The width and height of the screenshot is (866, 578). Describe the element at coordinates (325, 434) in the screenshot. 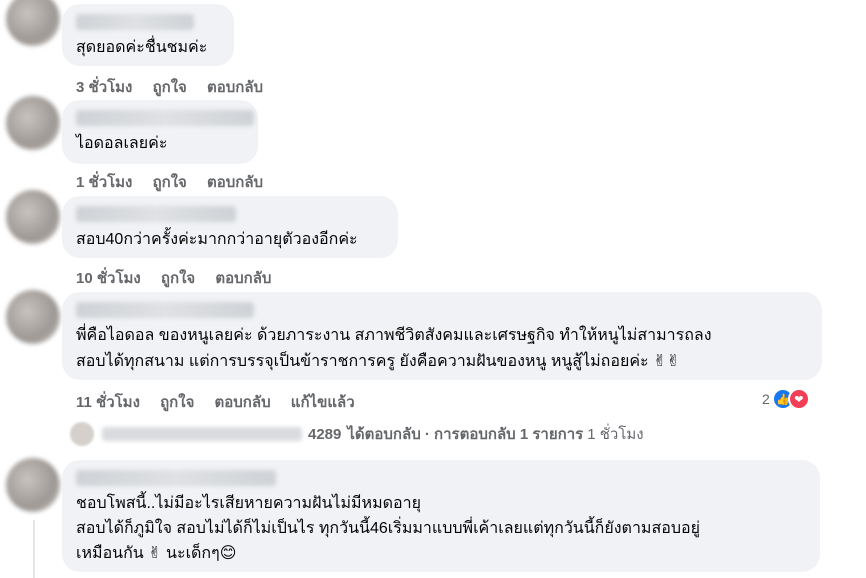

I see `replier-name-suffix: 4289` at that location.